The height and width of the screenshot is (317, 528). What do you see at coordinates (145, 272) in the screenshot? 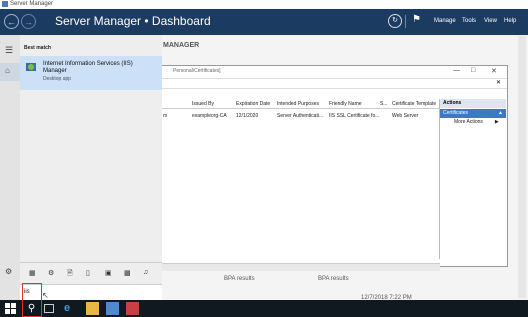
I see `music-filter-icon: ♫` at bounding box center [145, 272].